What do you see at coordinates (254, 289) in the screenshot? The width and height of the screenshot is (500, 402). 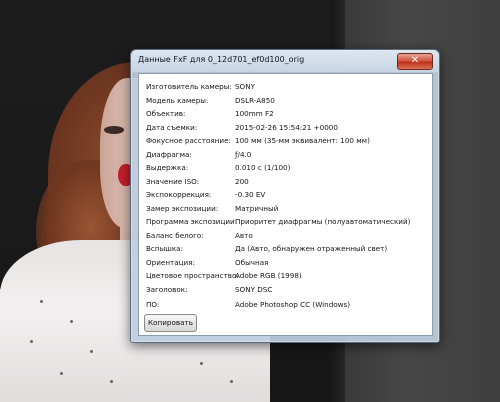 I see `exif-value: SONY DSC` at bounding box center [254, 289].